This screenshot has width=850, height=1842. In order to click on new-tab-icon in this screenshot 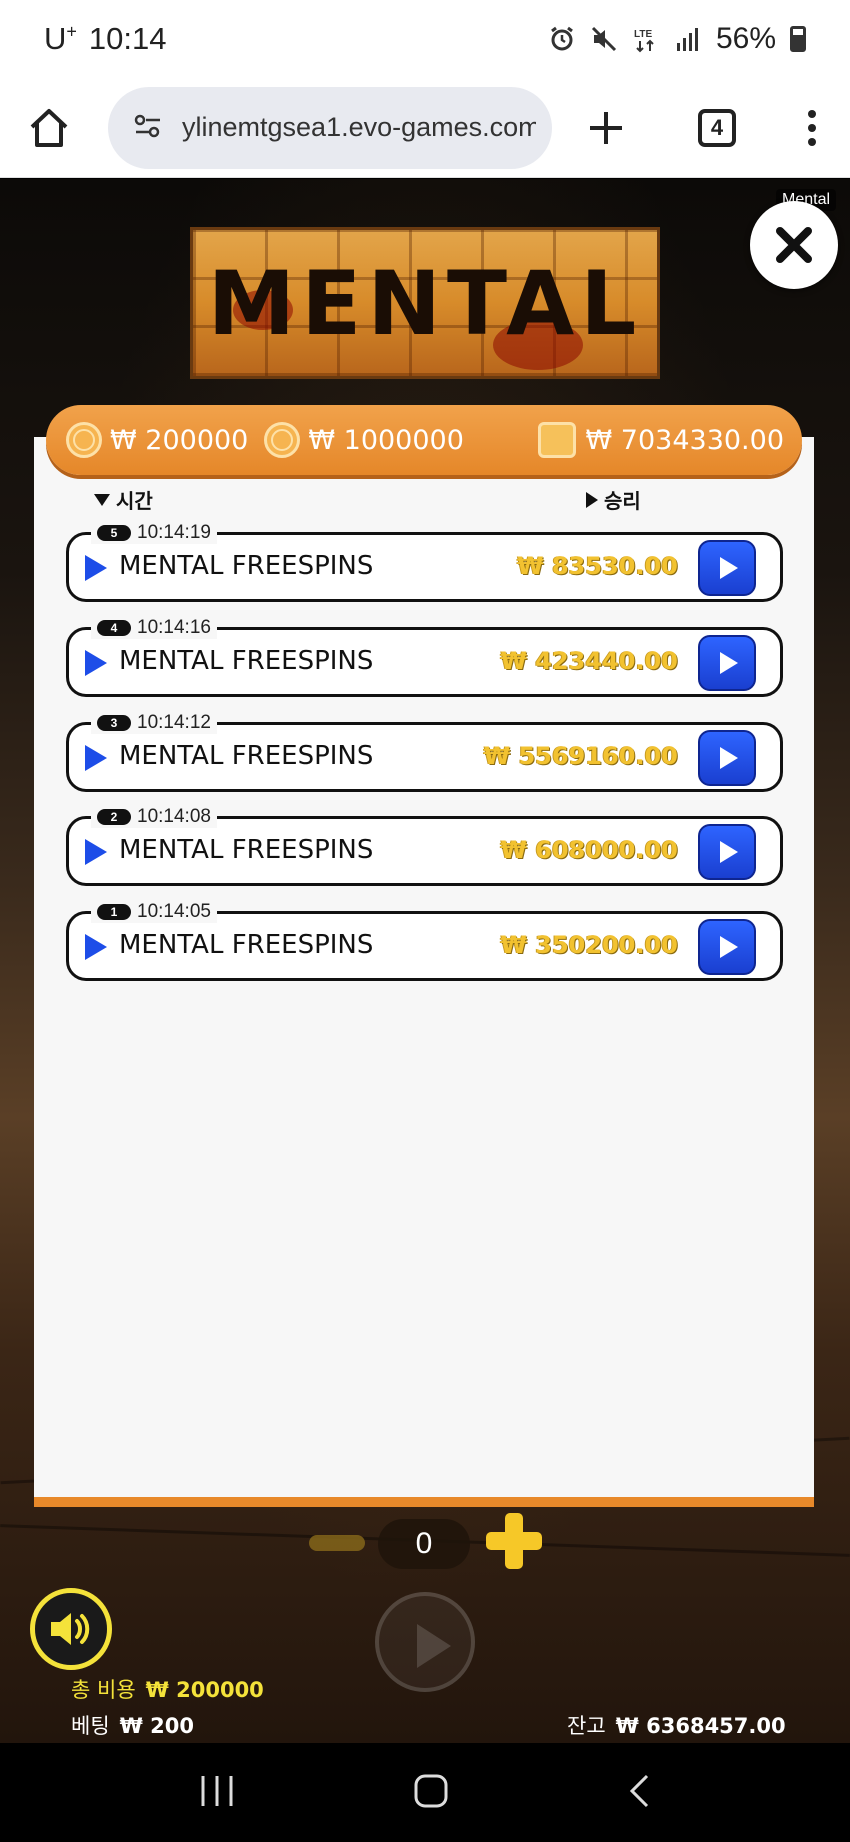, I will do `click(606, 128)`.